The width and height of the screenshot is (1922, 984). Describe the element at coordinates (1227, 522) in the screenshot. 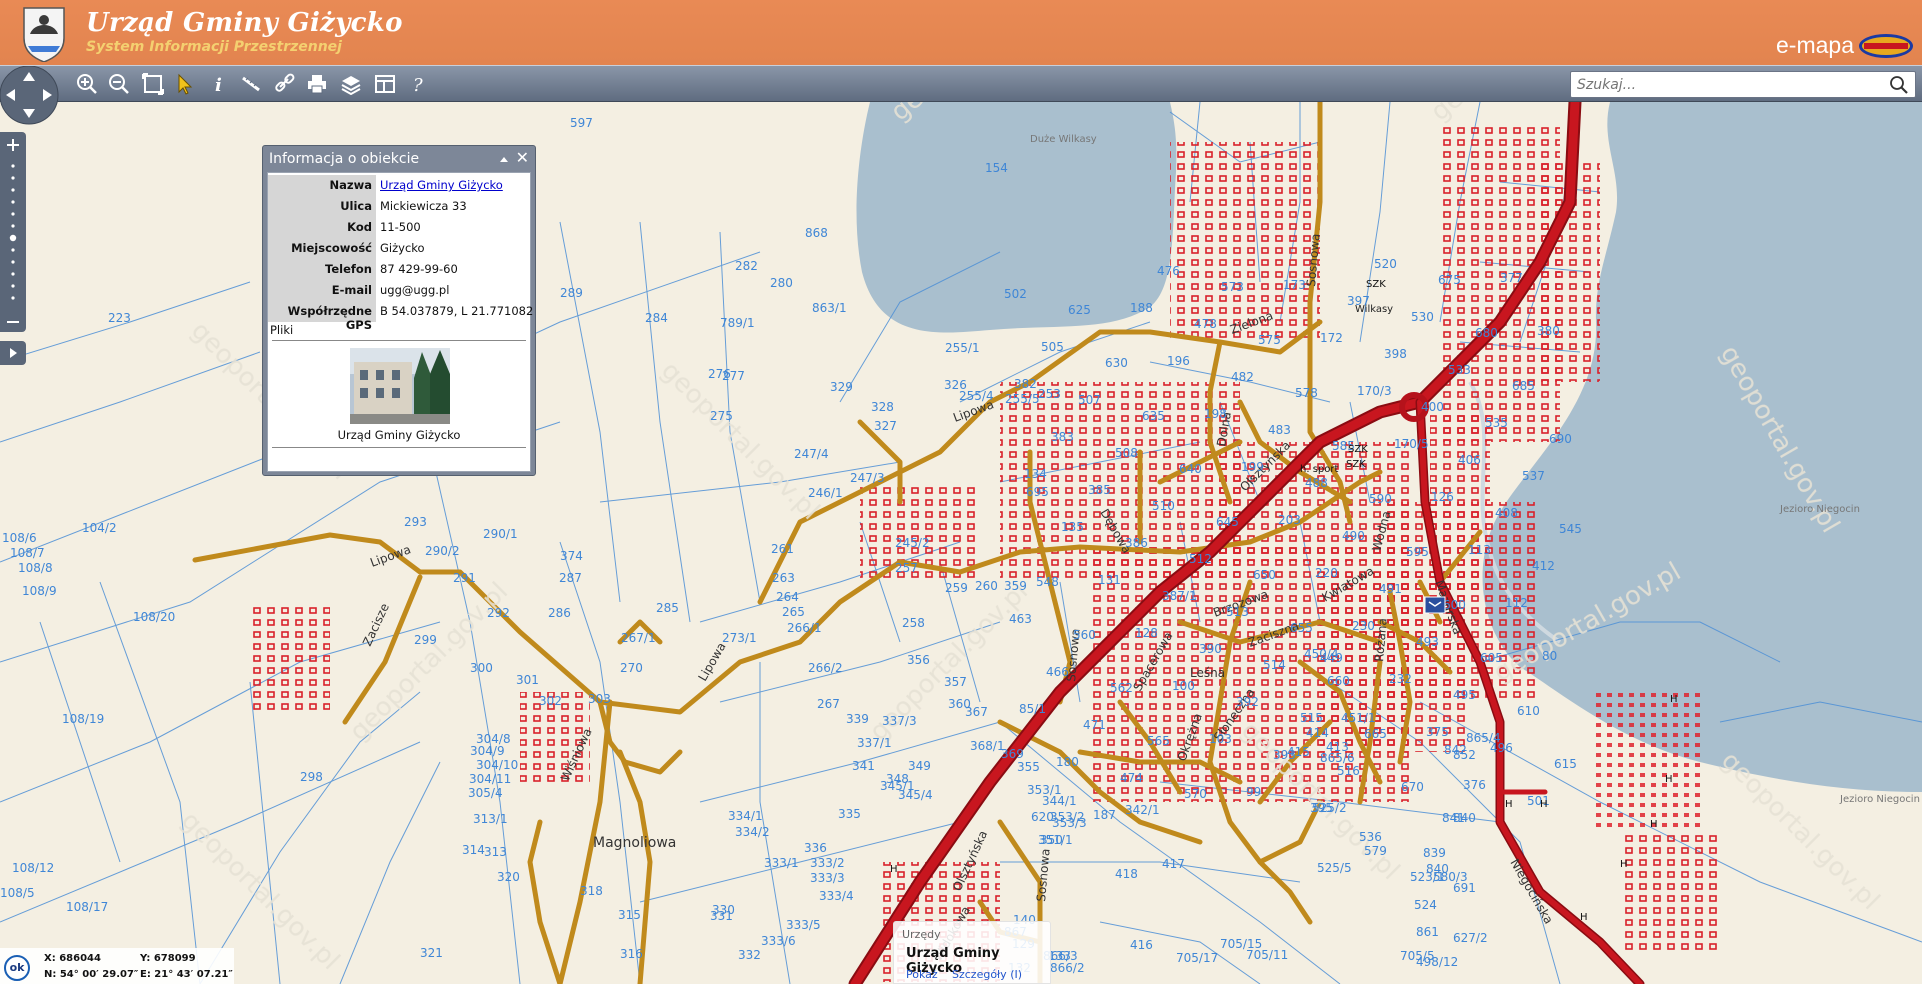

I see `parcel-number: 645` at that location.